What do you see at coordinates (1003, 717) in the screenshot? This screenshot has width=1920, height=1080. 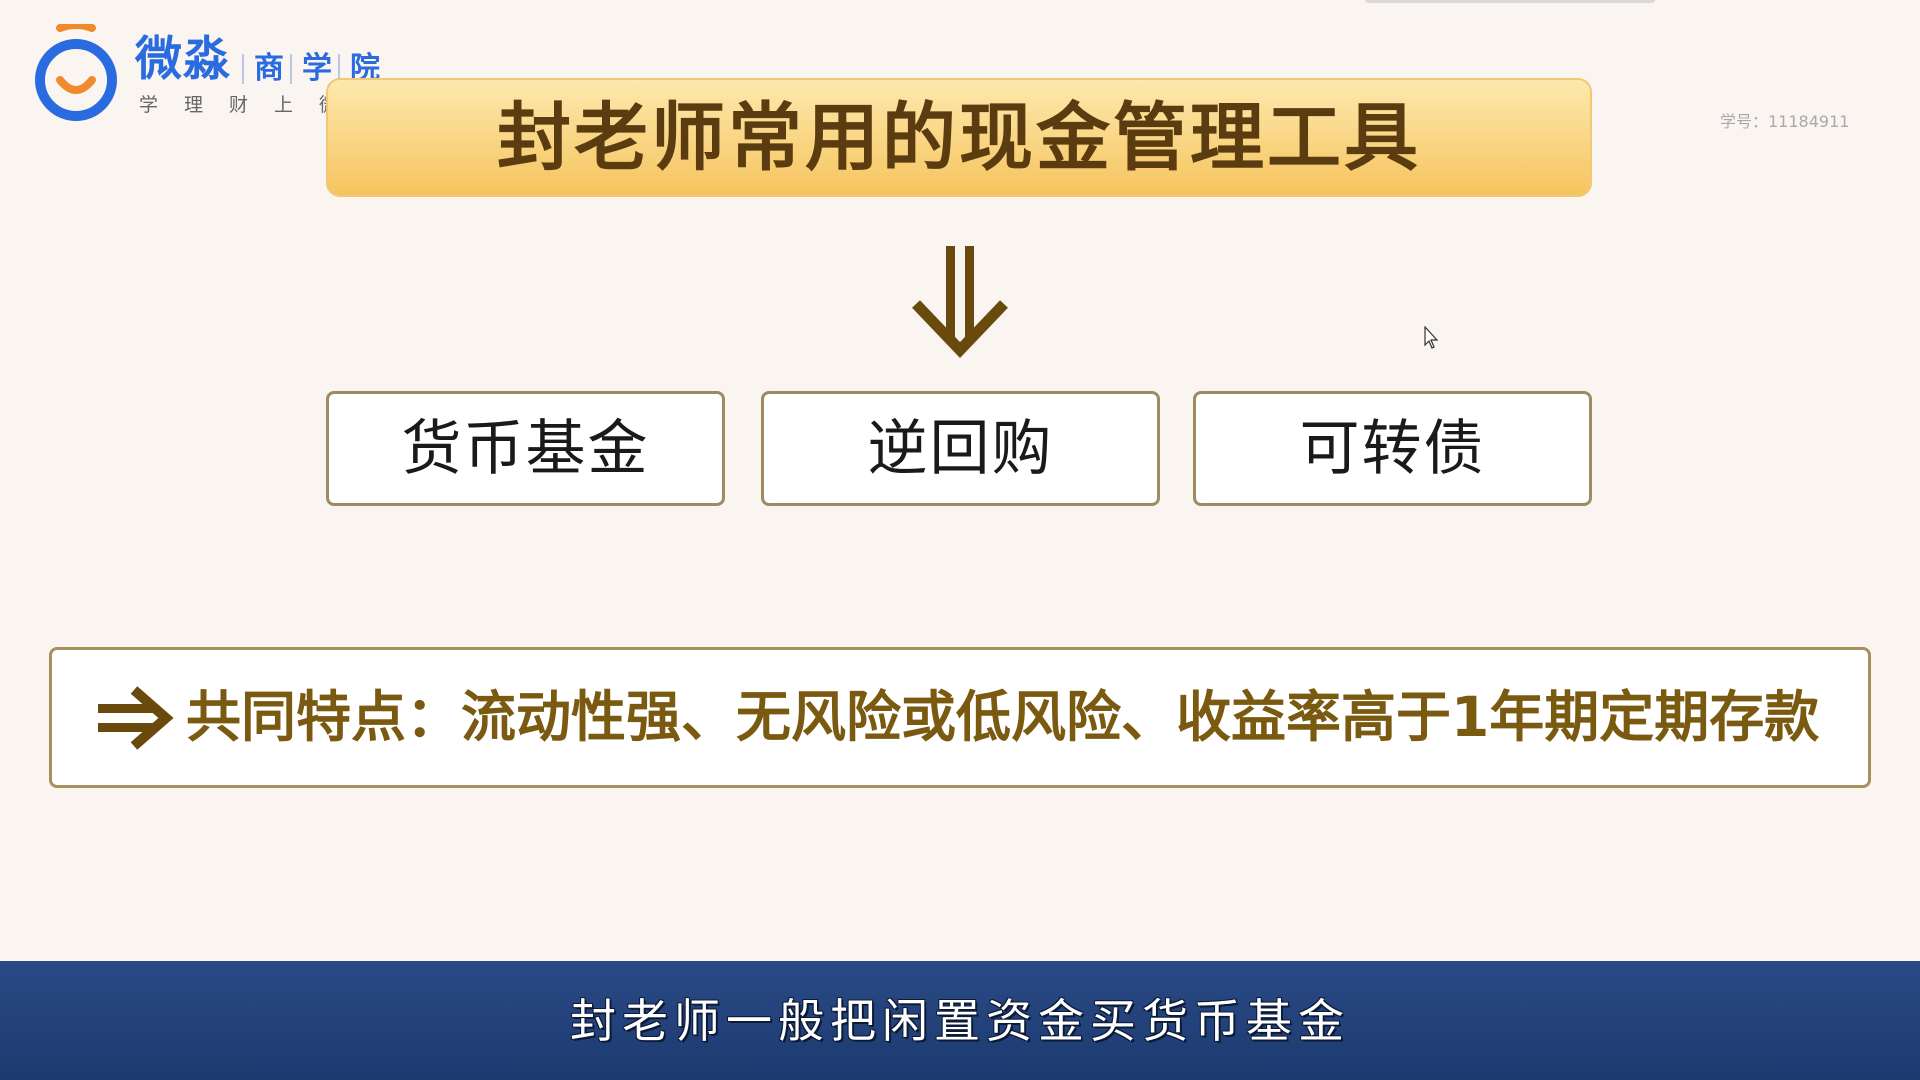 I see `common-features-text: 共同特点：流动性强、无风险或低风险、收益率高于1年期定期存款` at bounding box center [1003, 717].